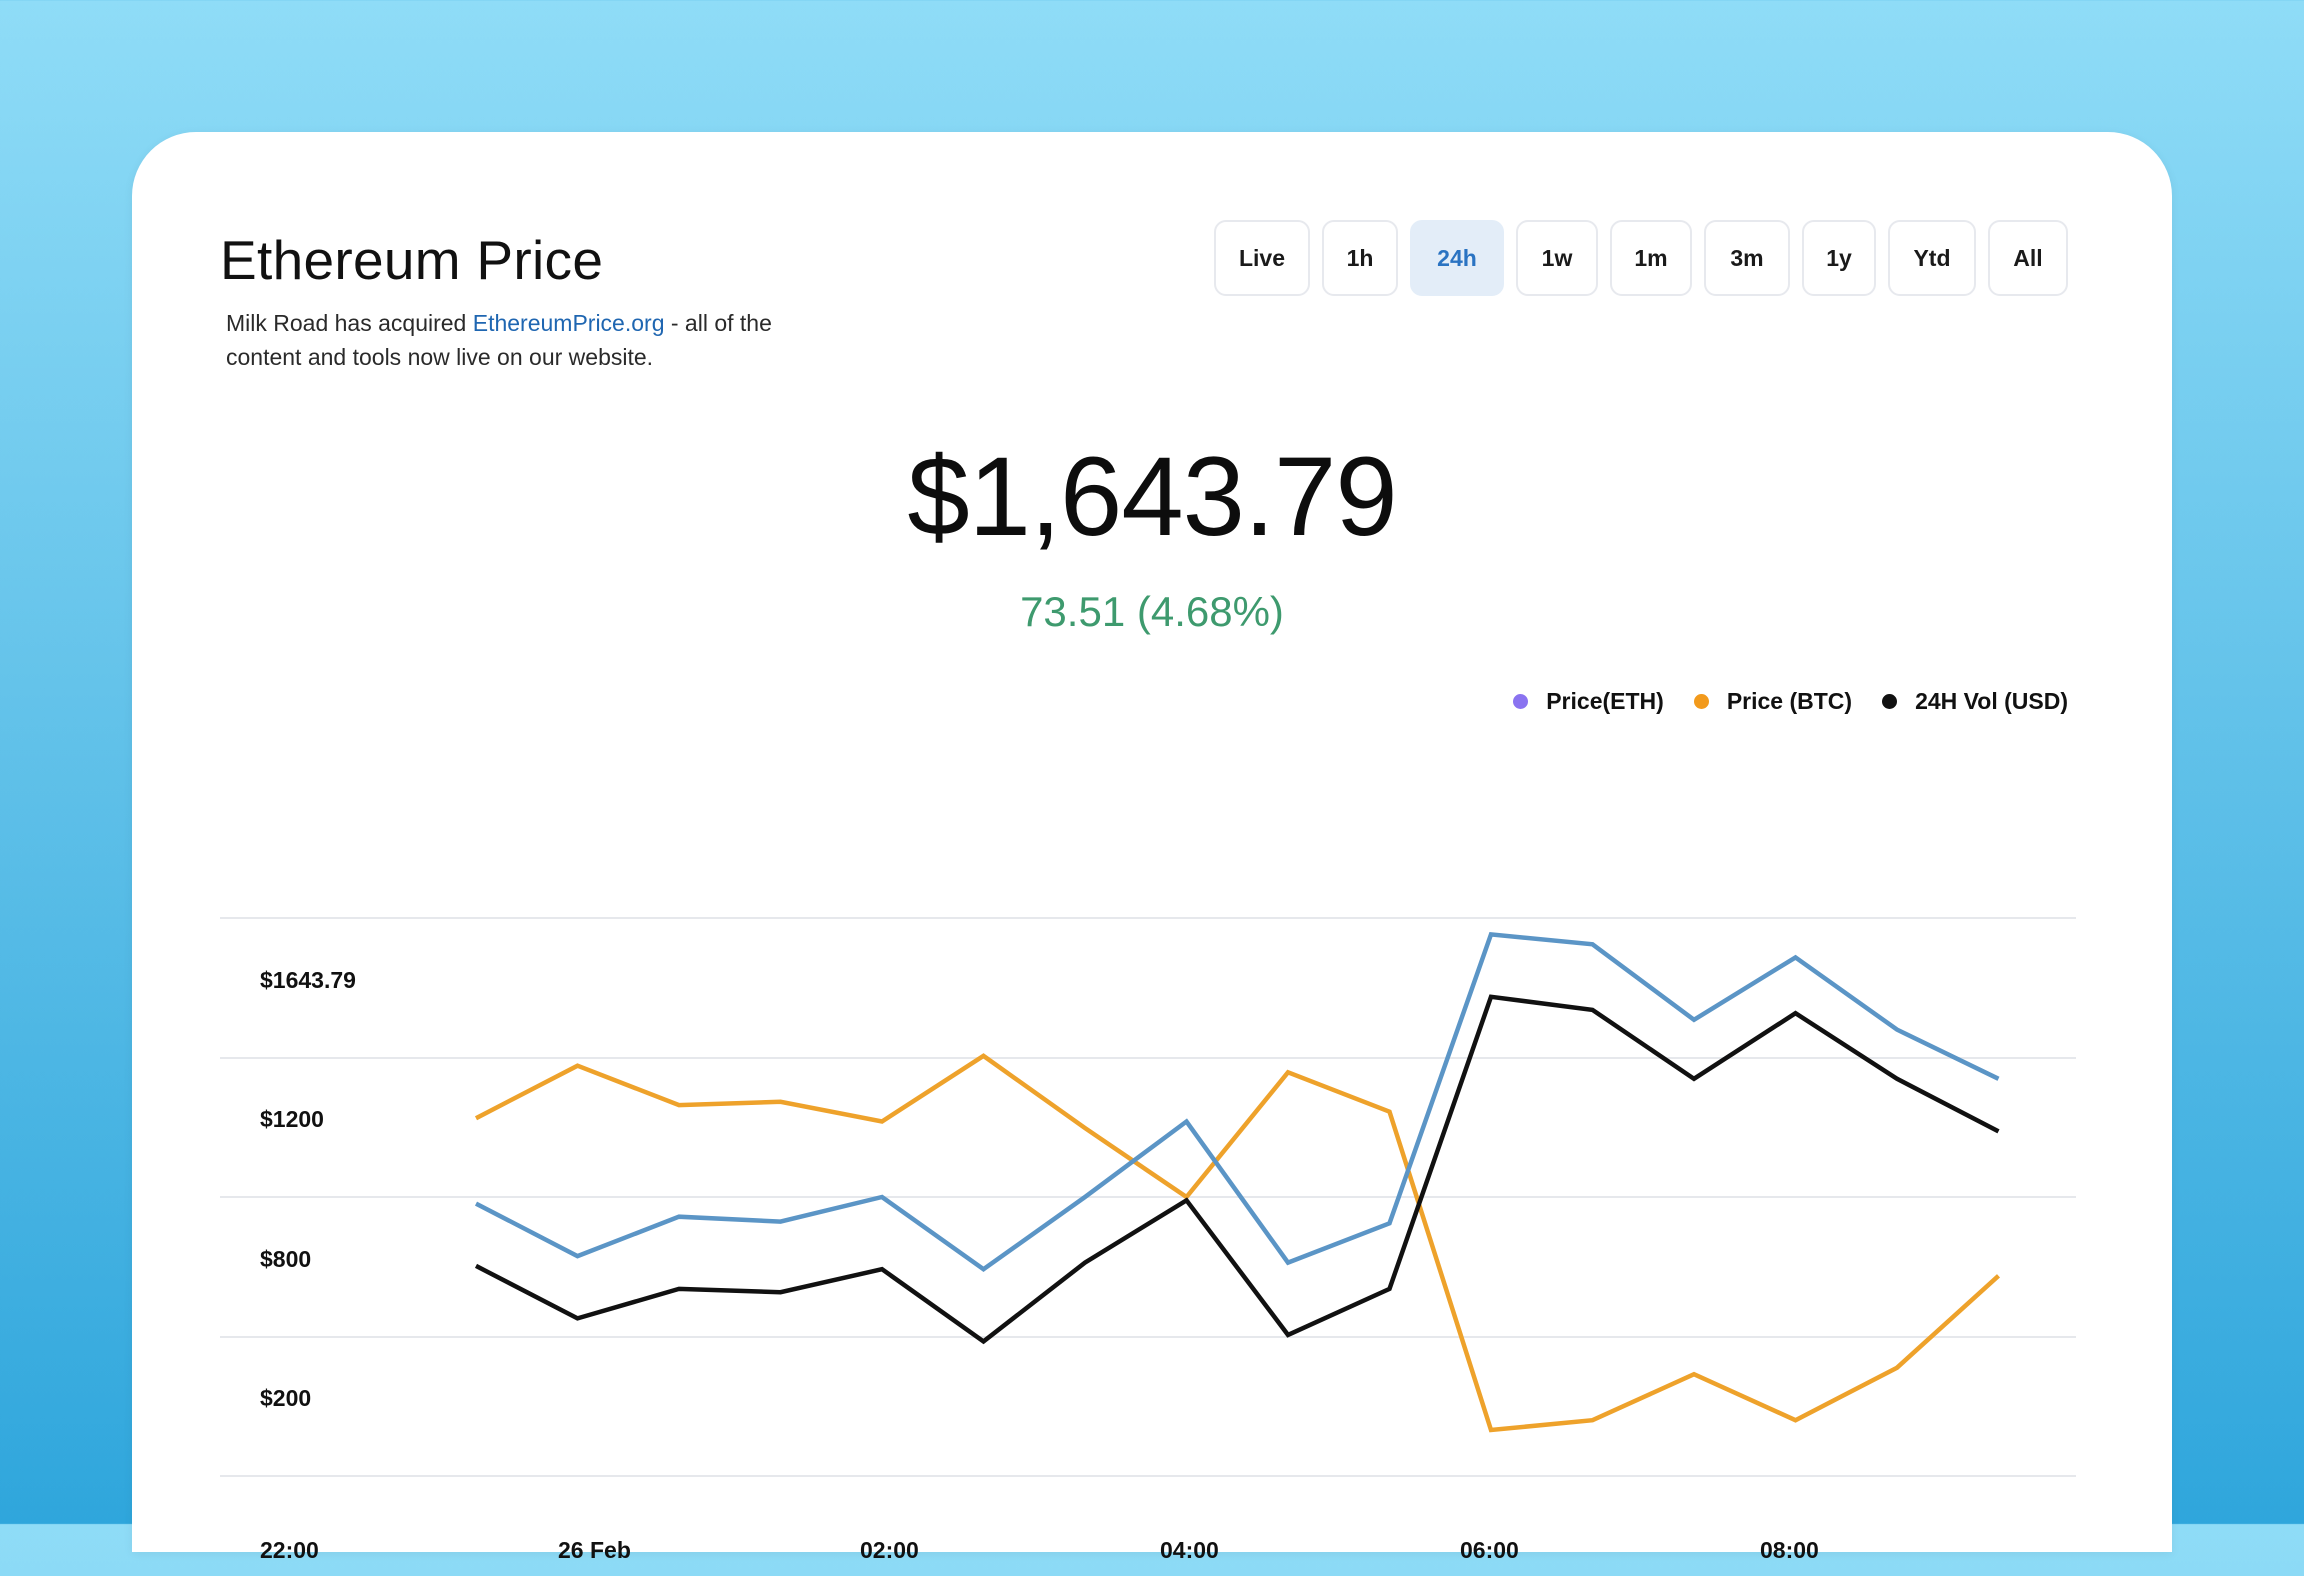 This screenshot has width=2304, height=1576. What do you see at coordinates (1651, 258) in the screenshot?
I see `range-button-1m: 1m` at bounding box center [1651, 258].